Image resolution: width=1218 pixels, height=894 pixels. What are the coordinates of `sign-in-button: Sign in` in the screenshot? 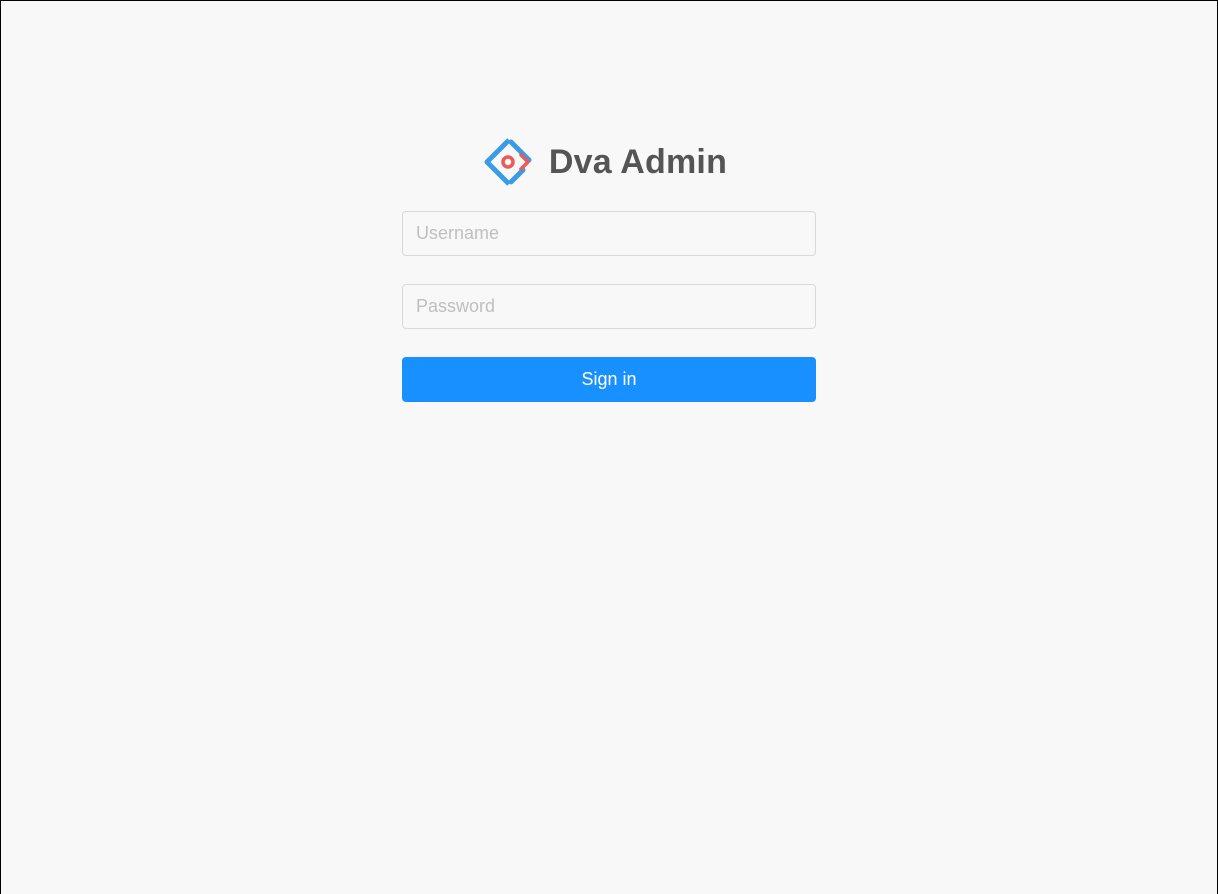 It's located at (609, 379).